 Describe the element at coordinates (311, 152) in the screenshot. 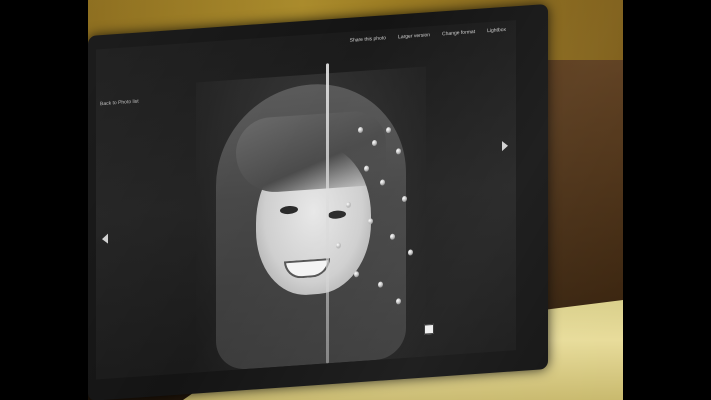

I see `portrait-bangs` at that location.